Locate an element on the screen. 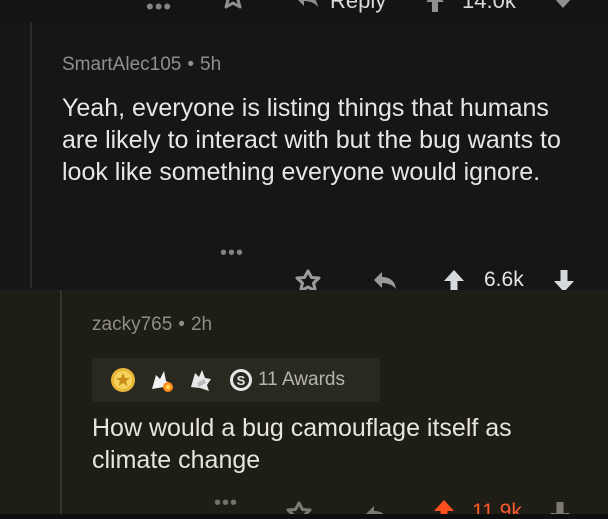  downvote-arrow-icon is located at coordinates (563, 5).